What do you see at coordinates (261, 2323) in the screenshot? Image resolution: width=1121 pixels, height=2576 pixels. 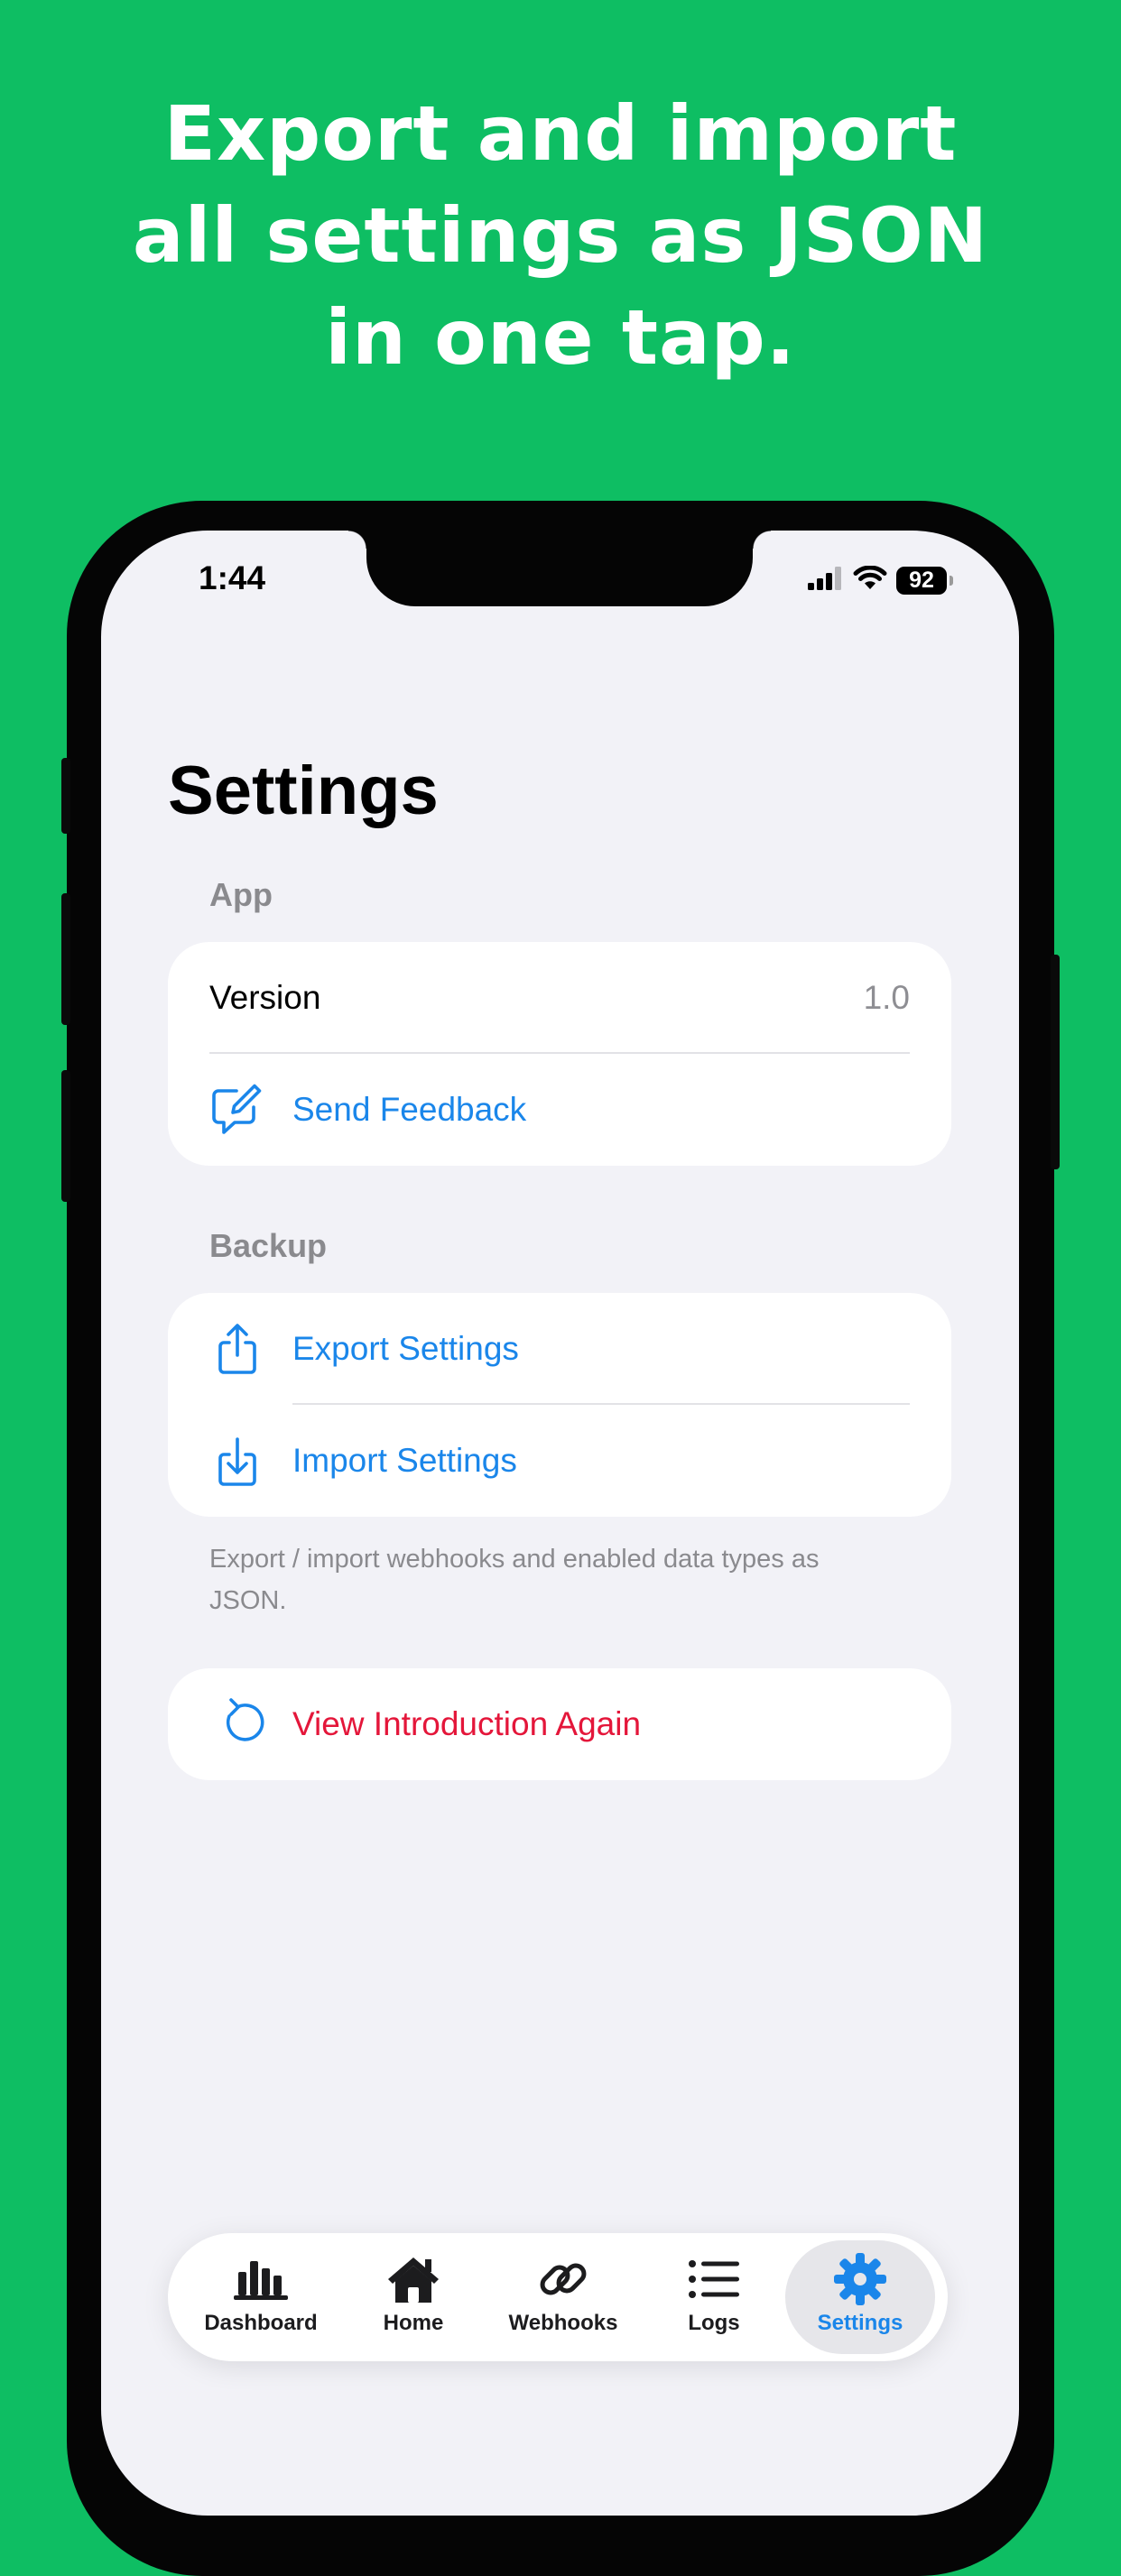 I see `tab-label: Dashboard` at bounding box center [261, 2323].